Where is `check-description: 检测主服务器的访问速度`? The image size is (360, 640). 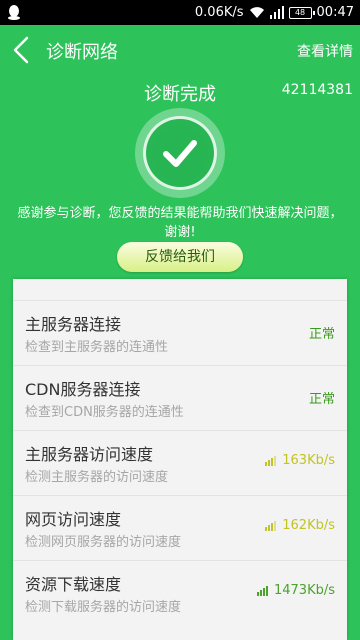
check-description: 检测主服务器的访问速度 is located at coordinates (97, 477).